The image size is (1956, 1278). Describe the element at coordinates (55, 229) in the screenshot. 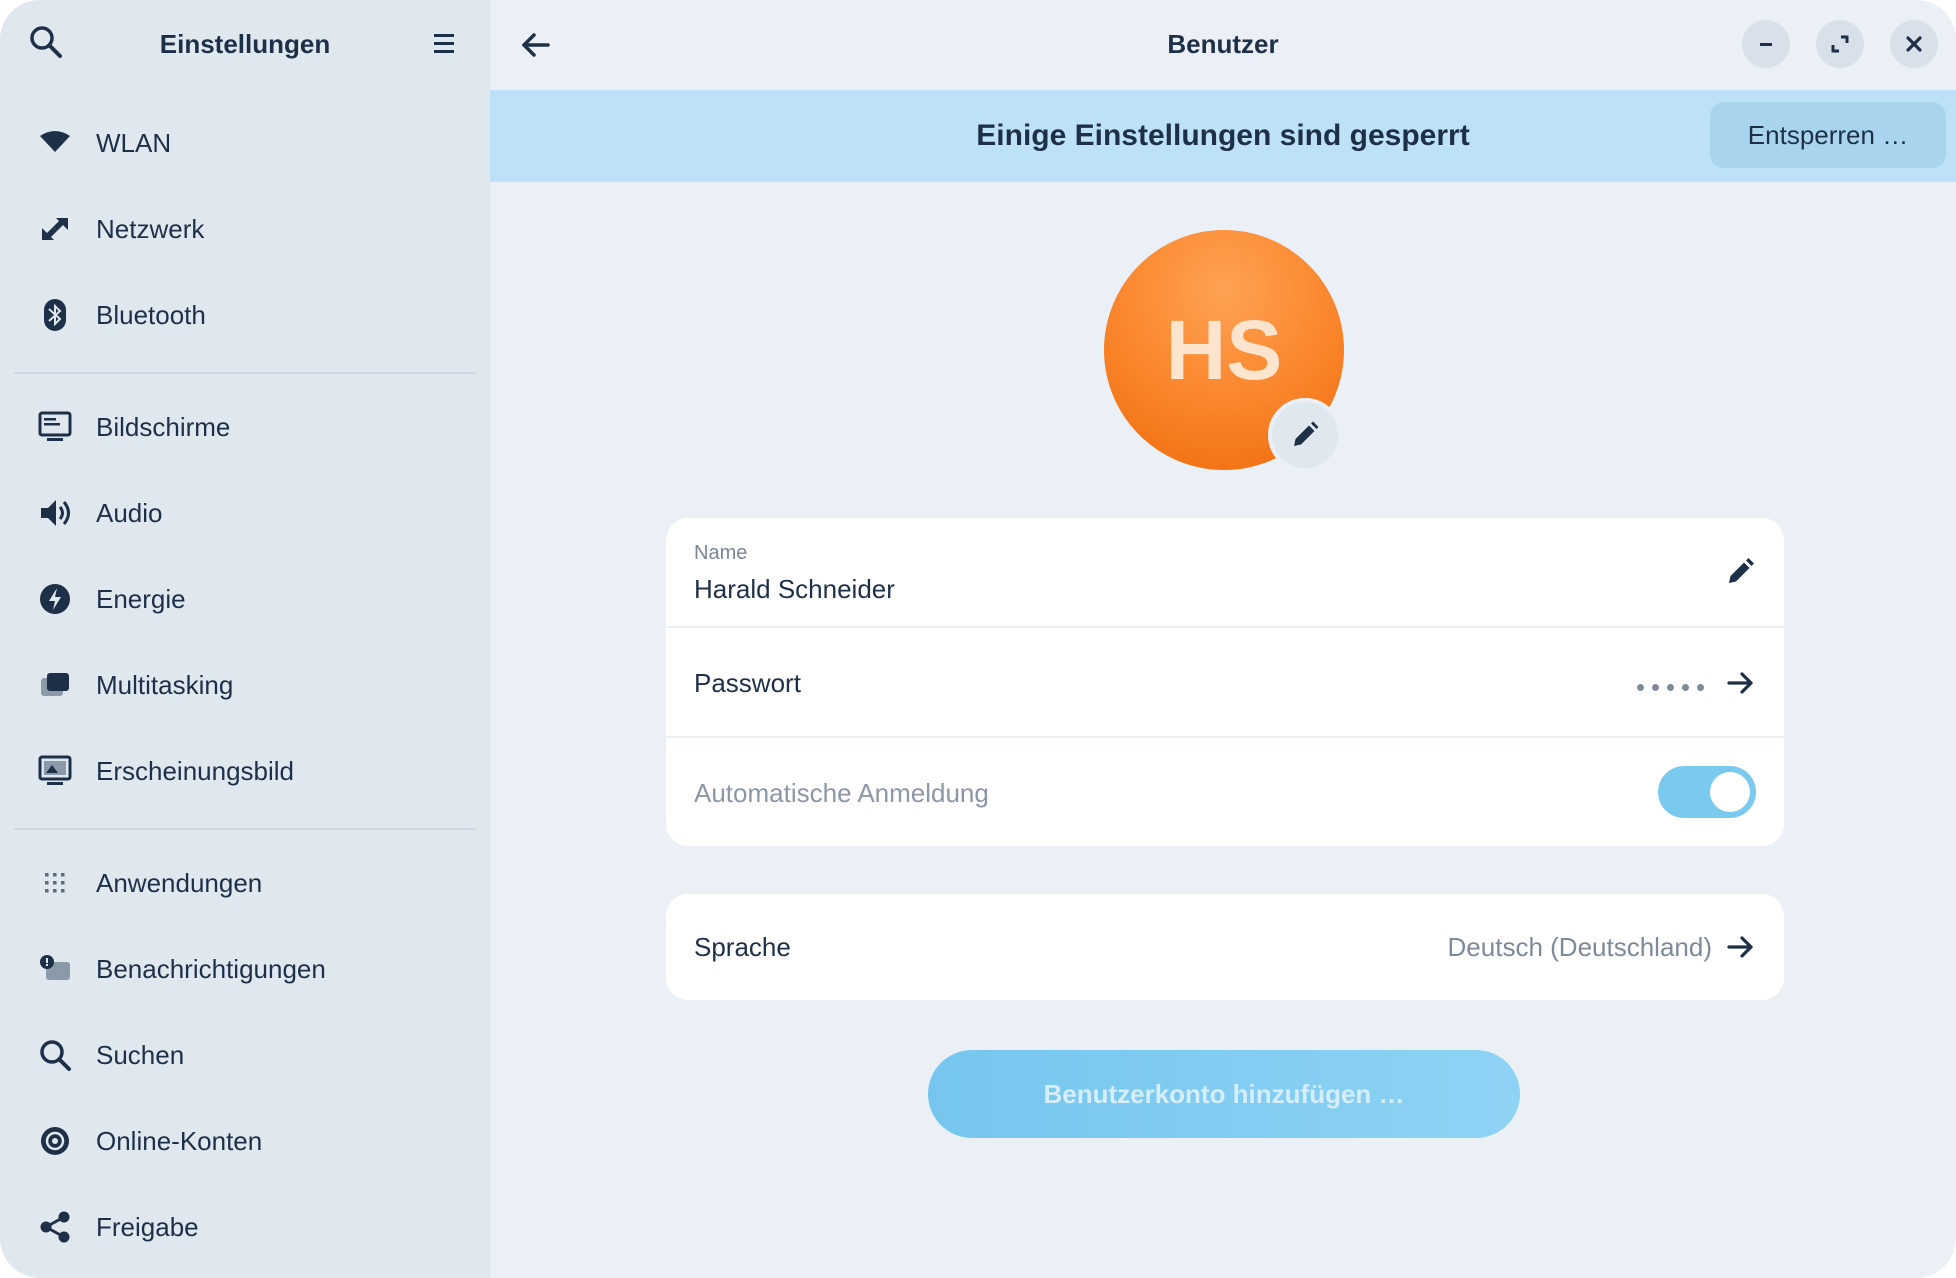

I see `network-icon` at that location.